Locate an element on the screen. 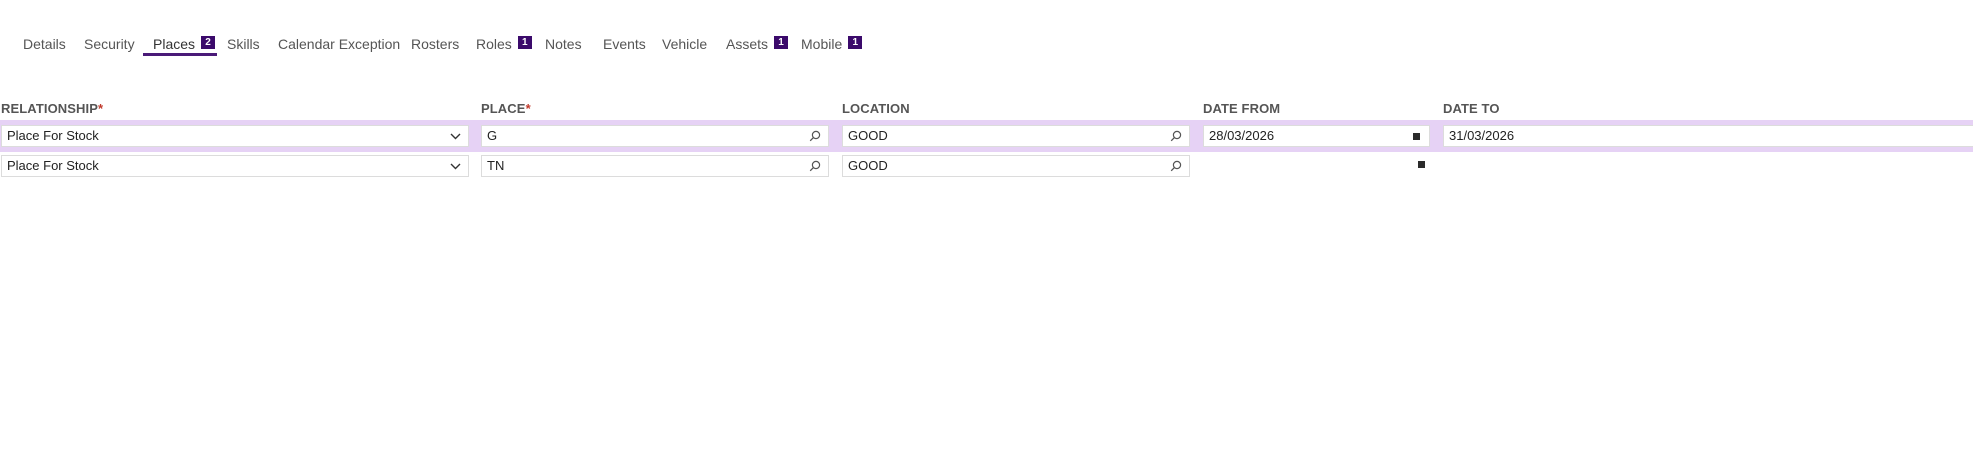 The width and height of the screenshot is (1973, 458). tab-label: Notes is located at coordinates (563, 44).